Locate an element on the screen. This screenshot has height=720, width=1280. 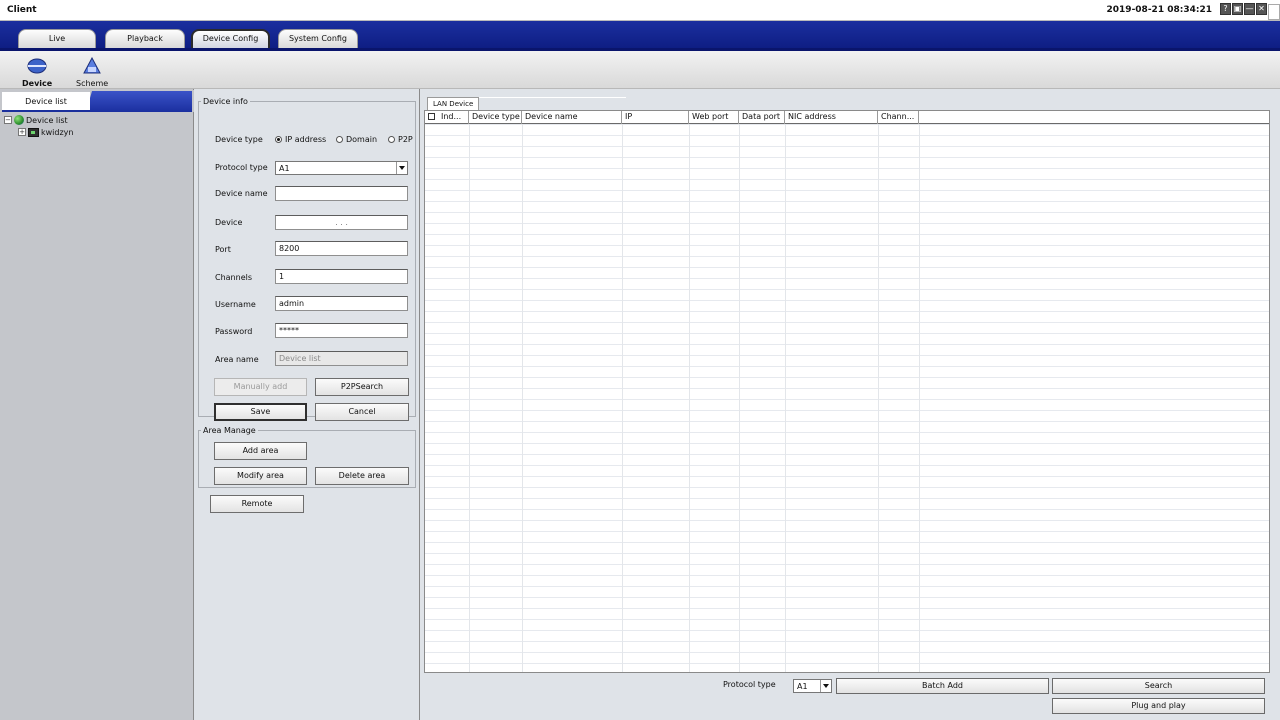
radio-p2p: P2P is located at coordinates (400, 139).